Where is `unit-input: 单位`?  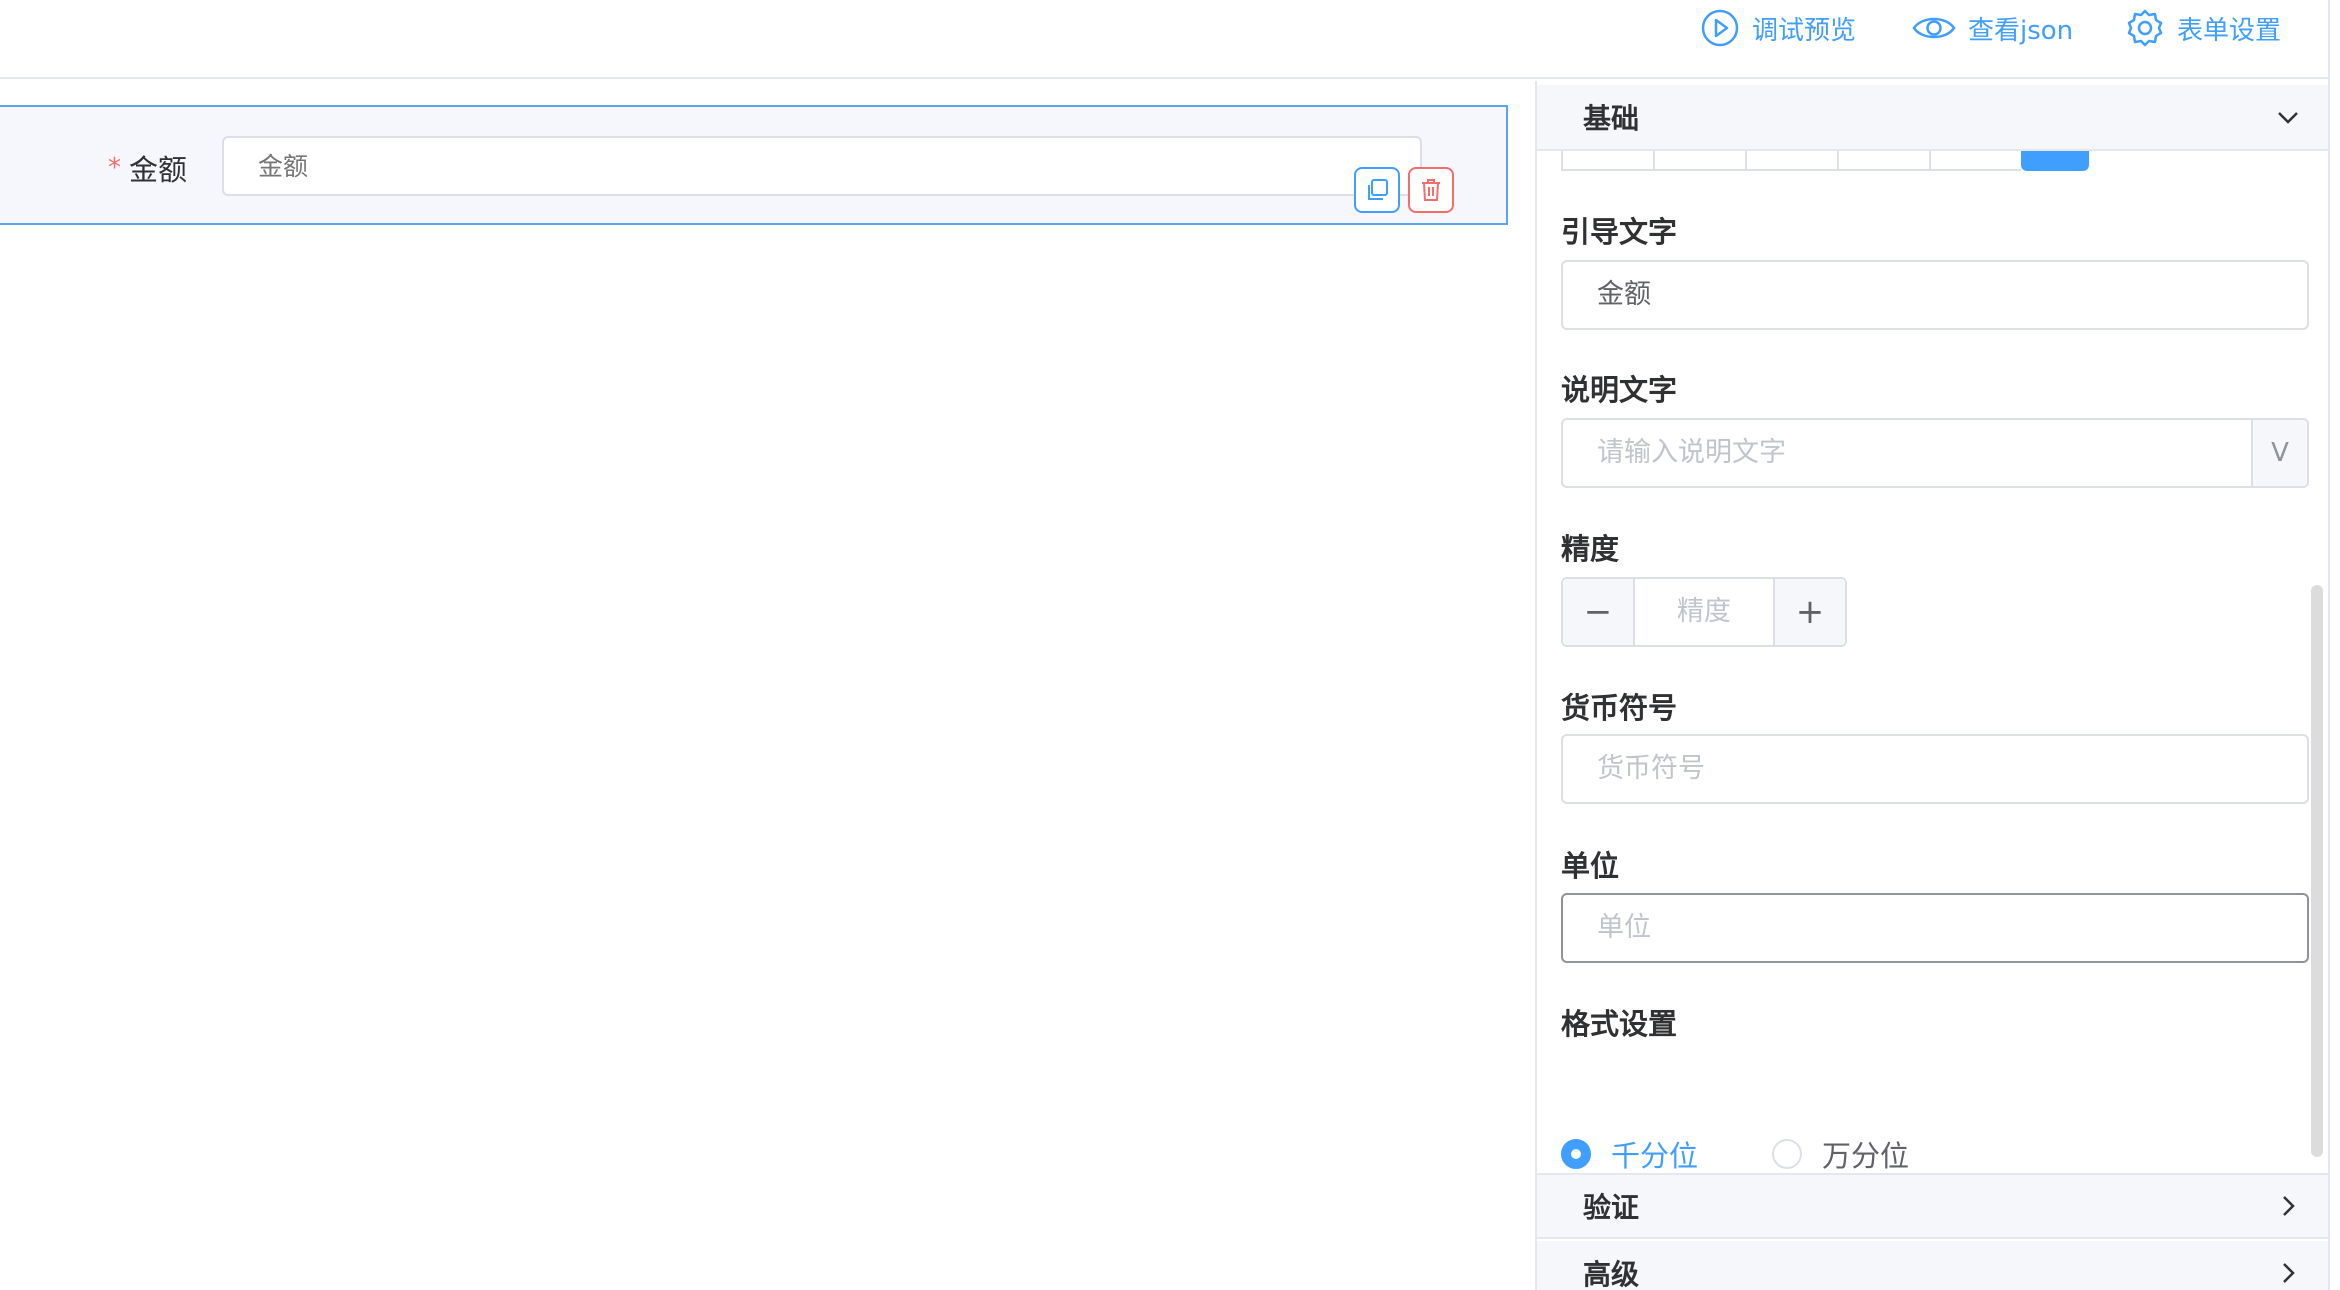
unit-input: 单位 is located at coordinates (1935, 928).